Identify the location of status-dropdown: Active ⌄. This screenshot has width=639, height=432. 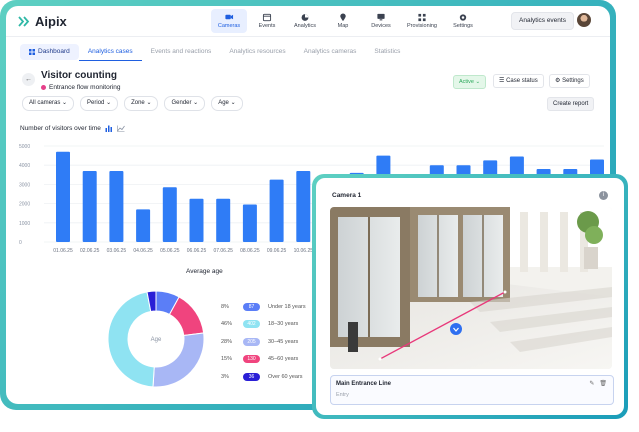
(470, 82).